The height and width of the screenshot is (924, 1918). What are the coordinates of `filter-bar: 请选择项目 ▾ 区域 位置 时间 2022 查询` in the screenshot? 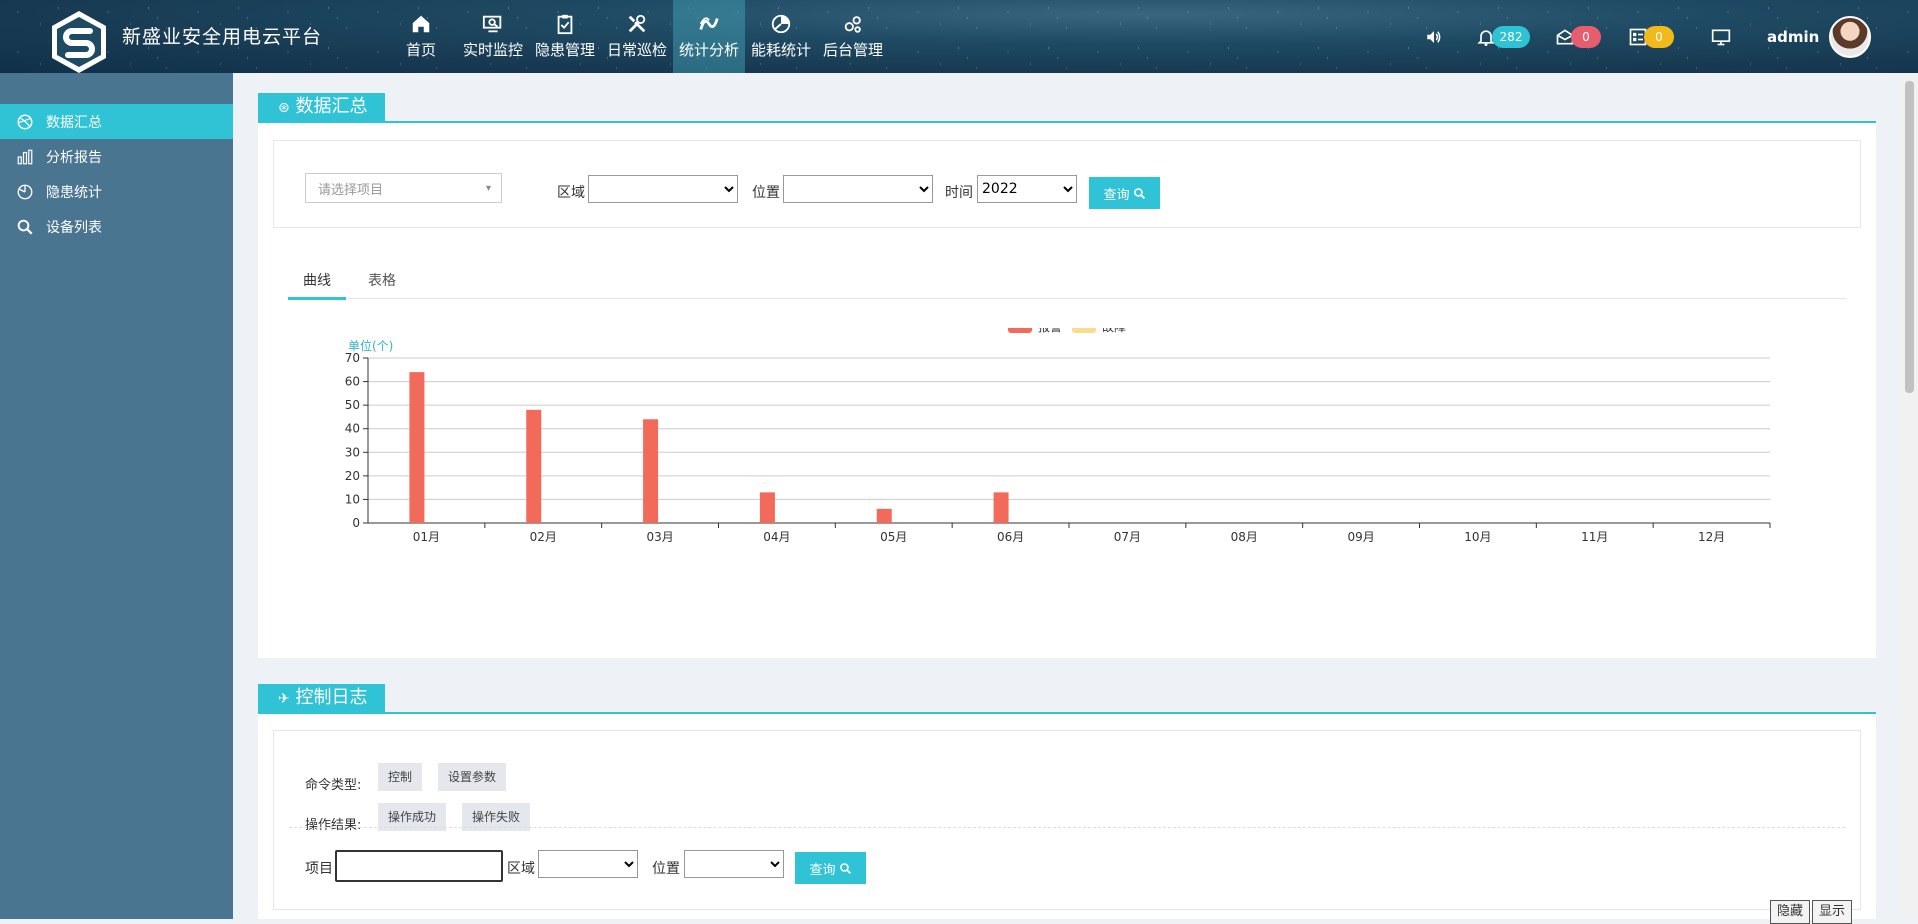 It's located at (1067, 184).